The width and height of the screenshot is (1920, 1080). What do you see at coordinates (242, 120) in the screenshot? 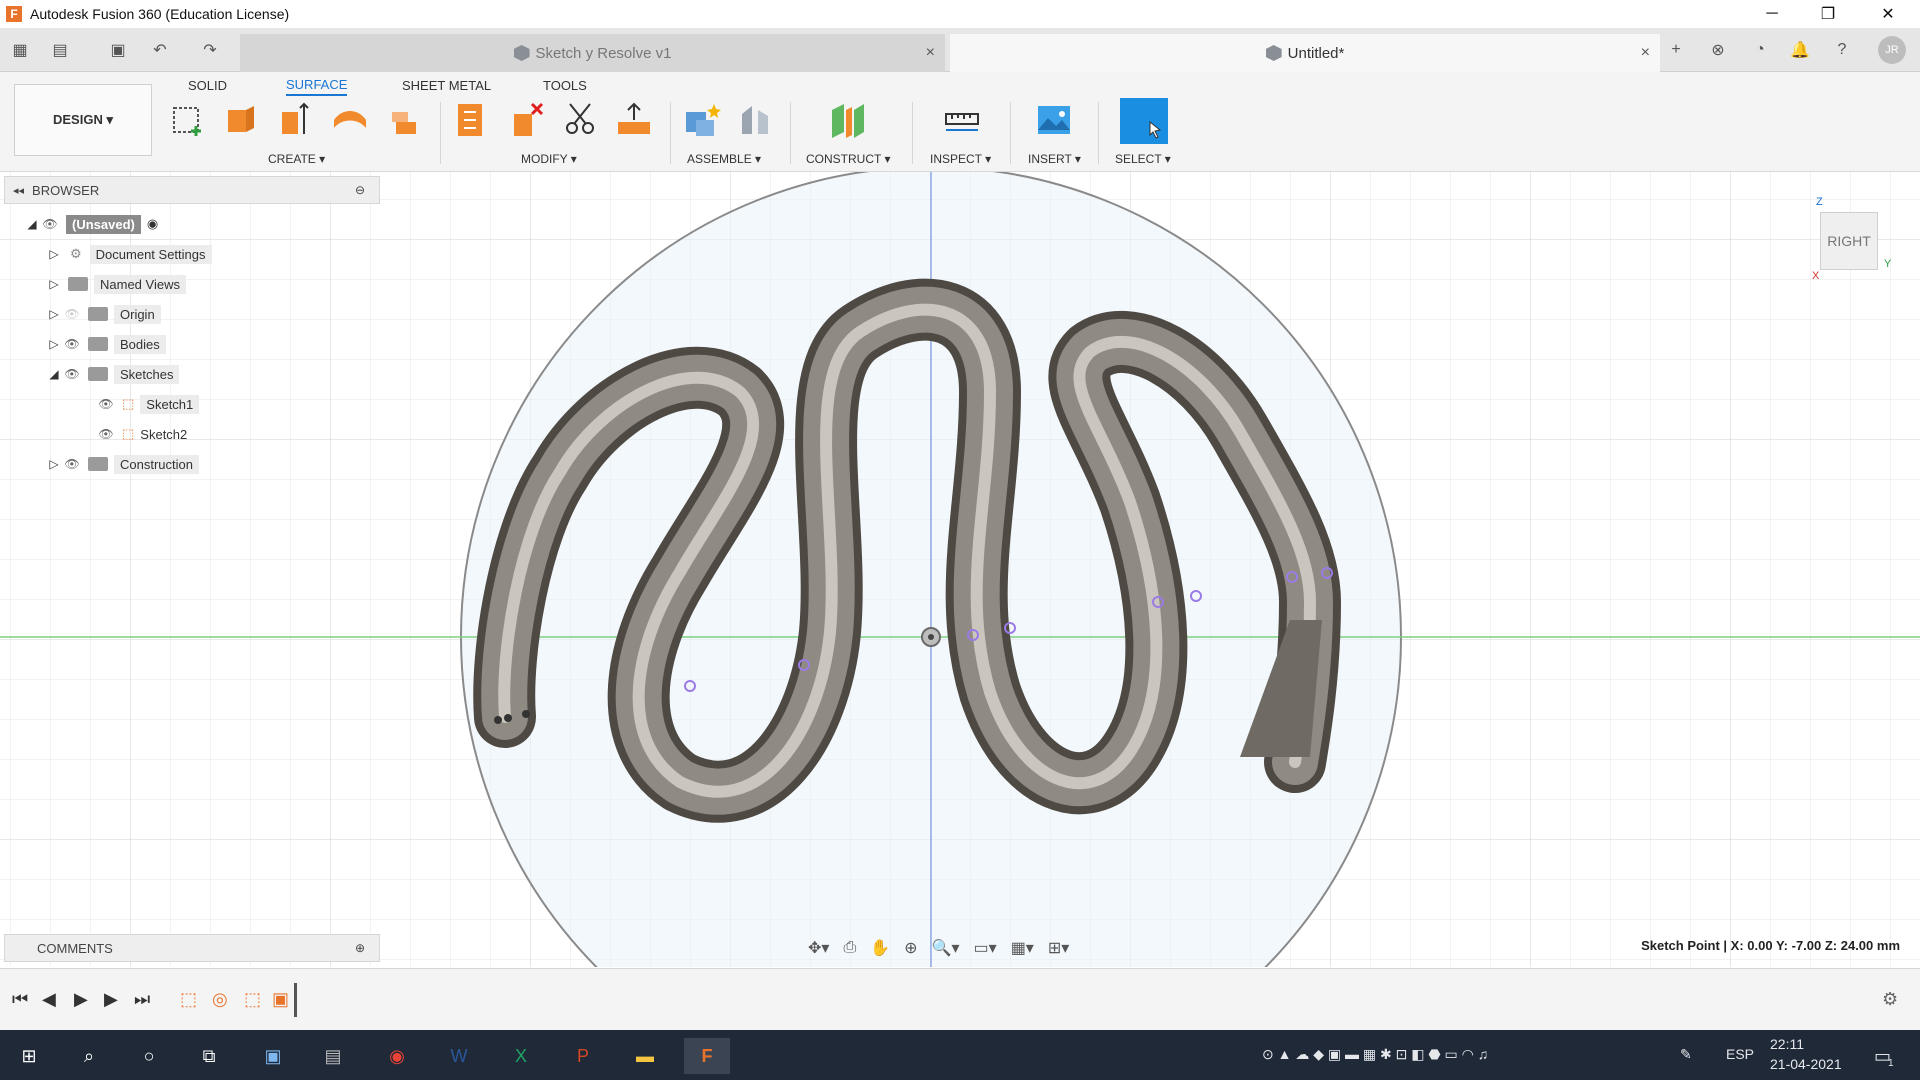
I see `extrude-icon` at bounding box center [242, 120].